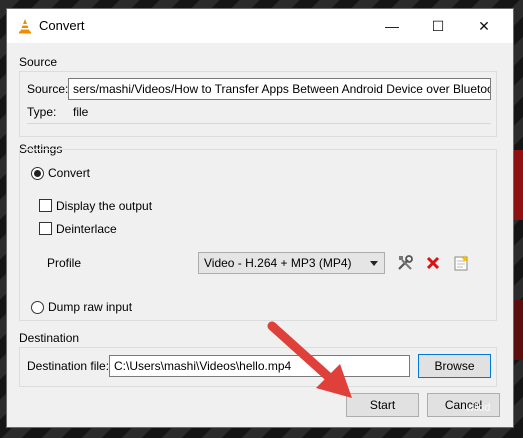  What do you see at coordinates (86, 229) in the screenshot?
I see `deinterlace-label: Deinterlace` at bounding box center [86, 229].